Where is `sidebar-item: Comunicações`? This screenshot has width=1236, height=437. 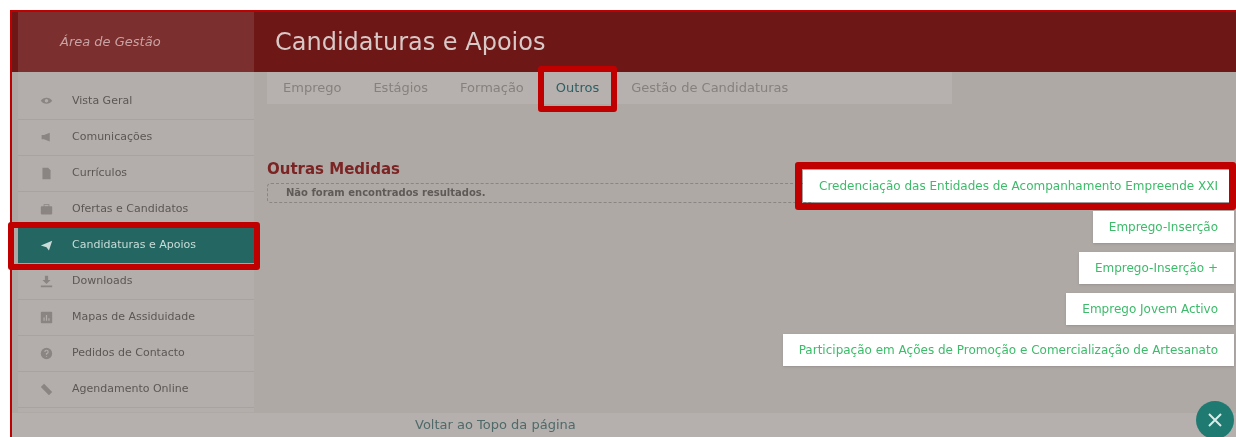 sidebar-item: Comunicações is located at coordinates (136, 138).